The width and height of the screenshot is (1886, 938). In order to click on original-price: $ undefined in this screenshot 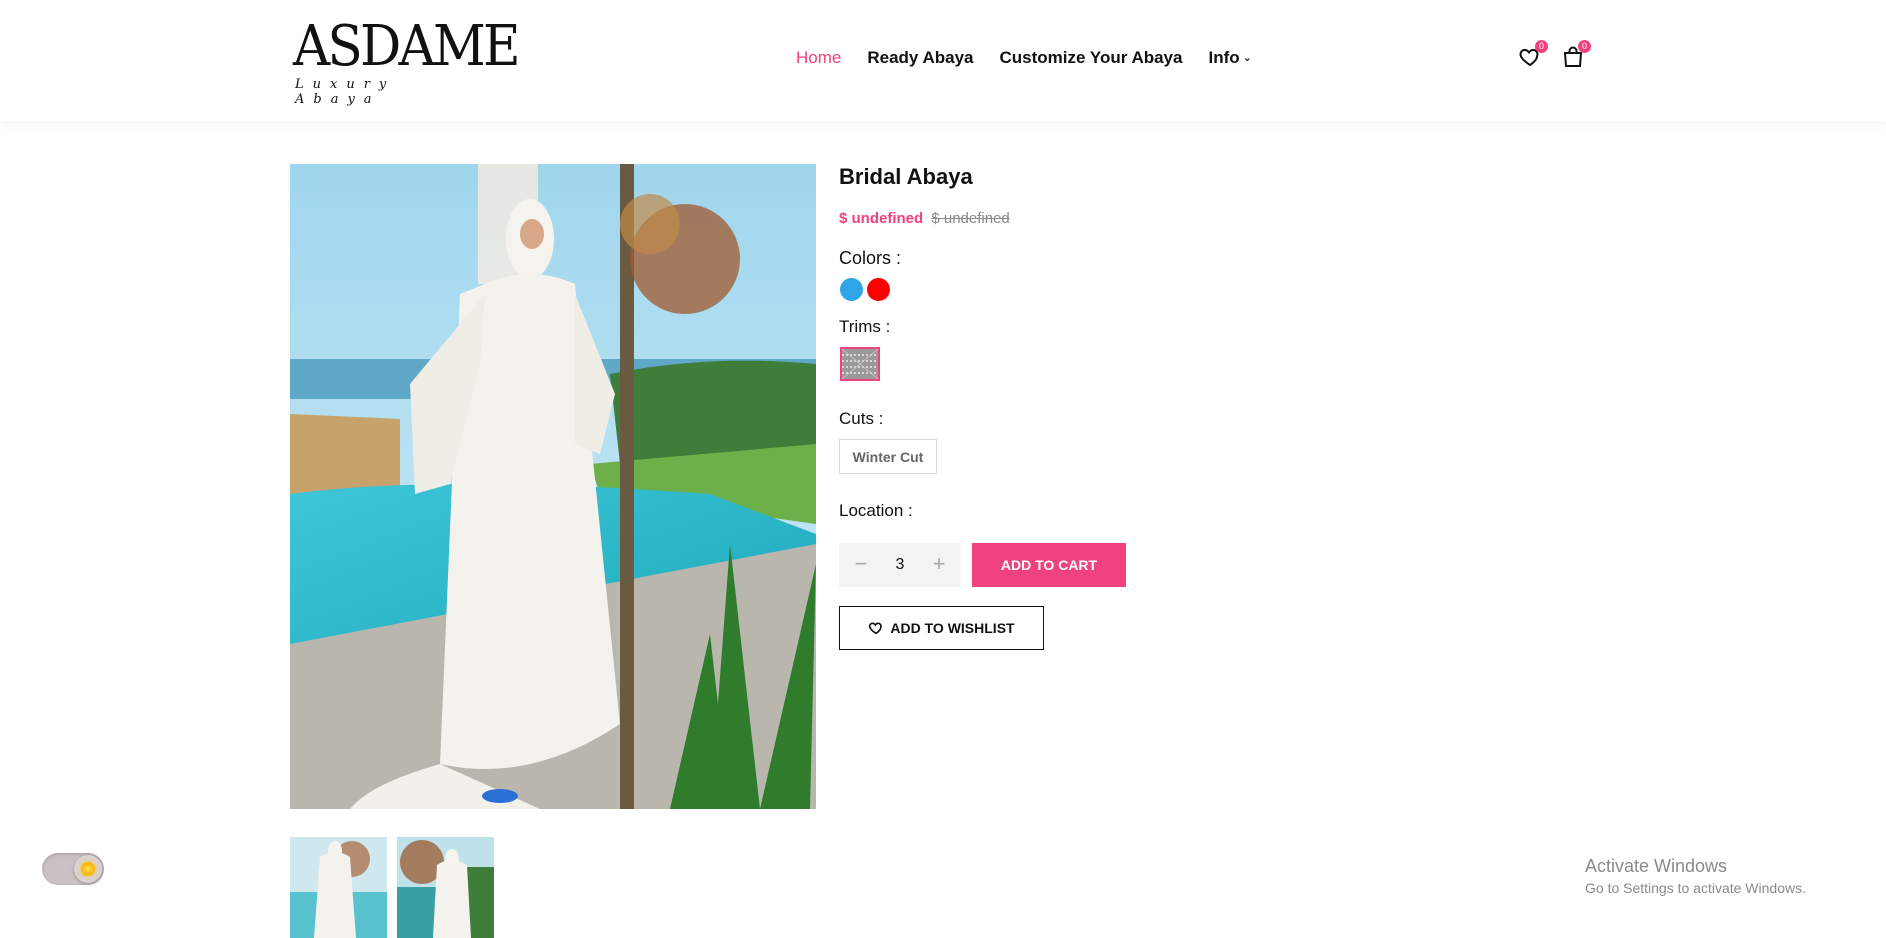, I will do `click(970, 218)`.